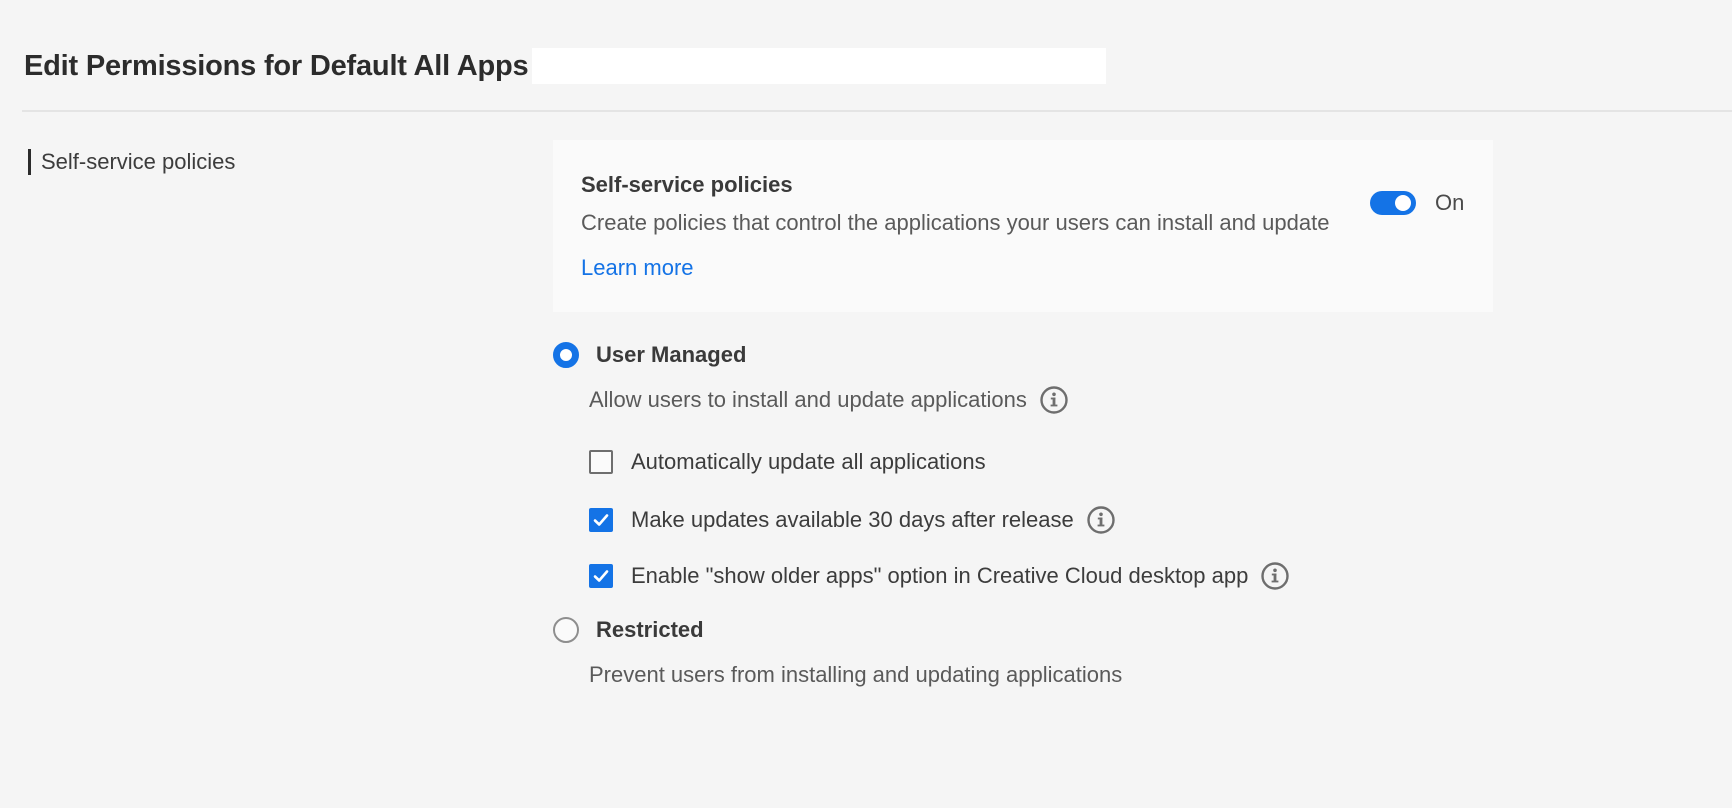  I want to click on title-redacted-area, so click(819, 66).